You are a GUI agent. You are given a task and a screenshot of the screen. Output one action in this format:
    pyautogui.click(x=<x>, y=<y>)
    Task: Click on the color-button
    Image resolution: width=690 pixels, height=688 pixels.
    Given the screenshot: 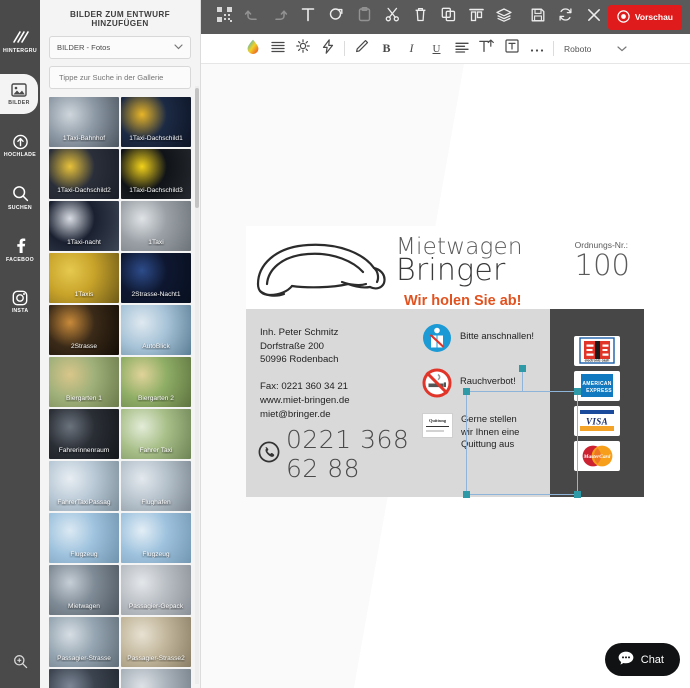 What is the action you would take?
    pyautogui.click(x=252, y=48)
    